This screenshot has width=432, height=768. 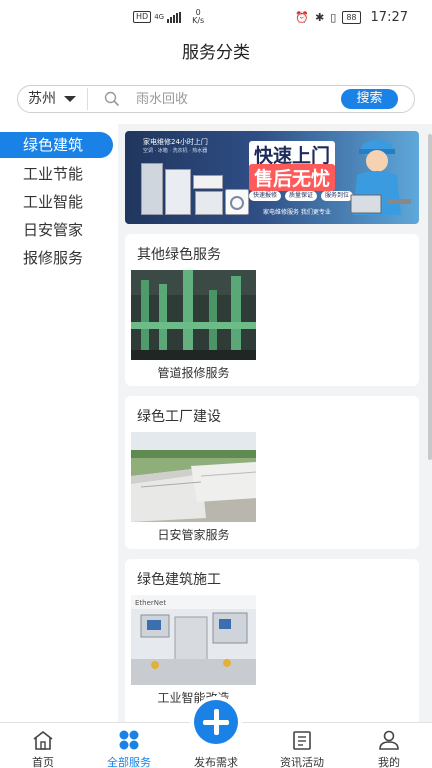 I want to click on alarm-icon: ⏰, so click(x=302, y=17).